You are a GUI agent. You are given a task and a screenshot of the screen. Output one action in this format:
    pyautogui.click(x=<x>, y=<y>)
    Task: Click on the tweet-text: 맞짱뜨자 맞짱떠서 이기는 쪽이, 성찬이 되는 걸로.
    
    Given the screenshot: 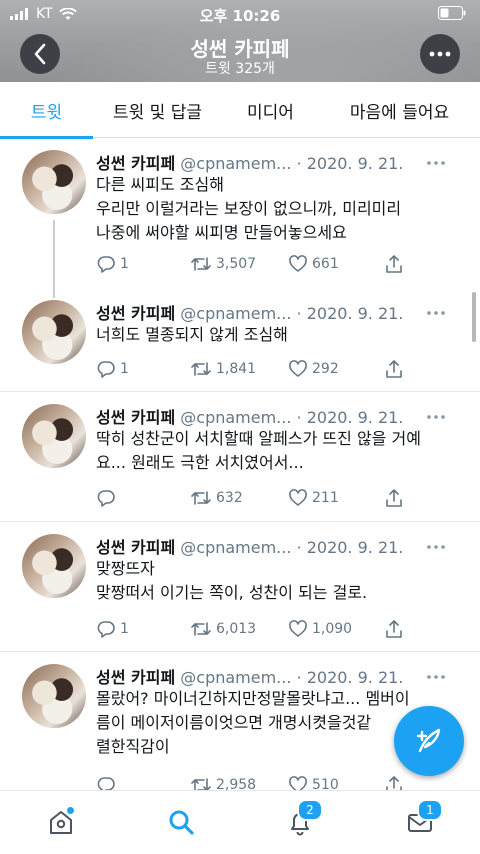 What is the action you would take?
    pyautogui.click(x=278, y=581)
    